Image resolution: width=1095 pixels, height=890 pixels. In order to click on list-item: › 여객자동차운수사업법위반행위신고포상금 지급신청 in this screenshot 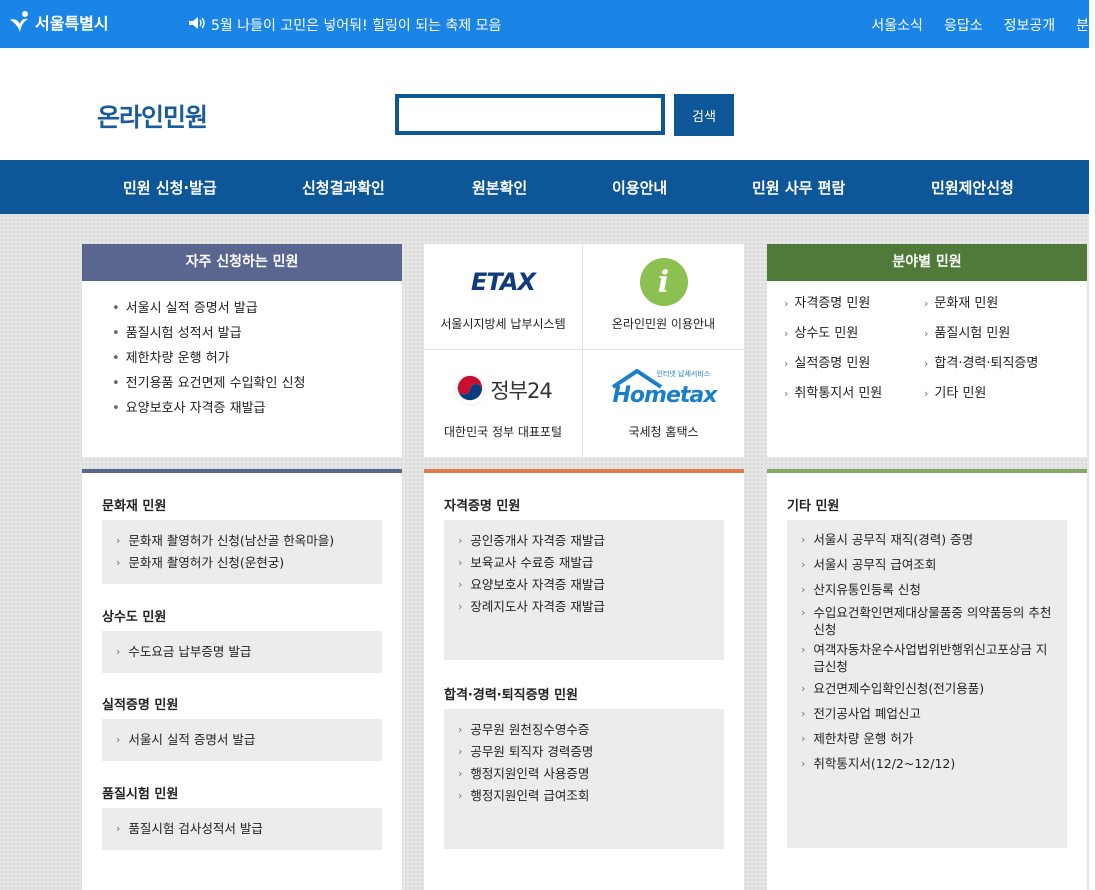, I will do `click(929, 658)`.